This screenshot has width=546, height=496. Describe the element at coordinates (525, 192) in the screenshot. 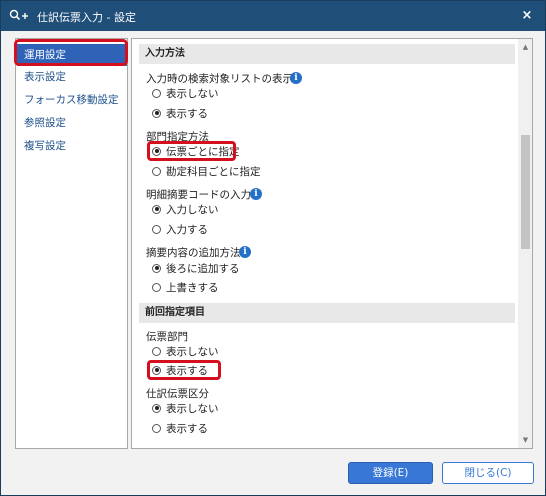

I see `scroll-thumb` at that location.